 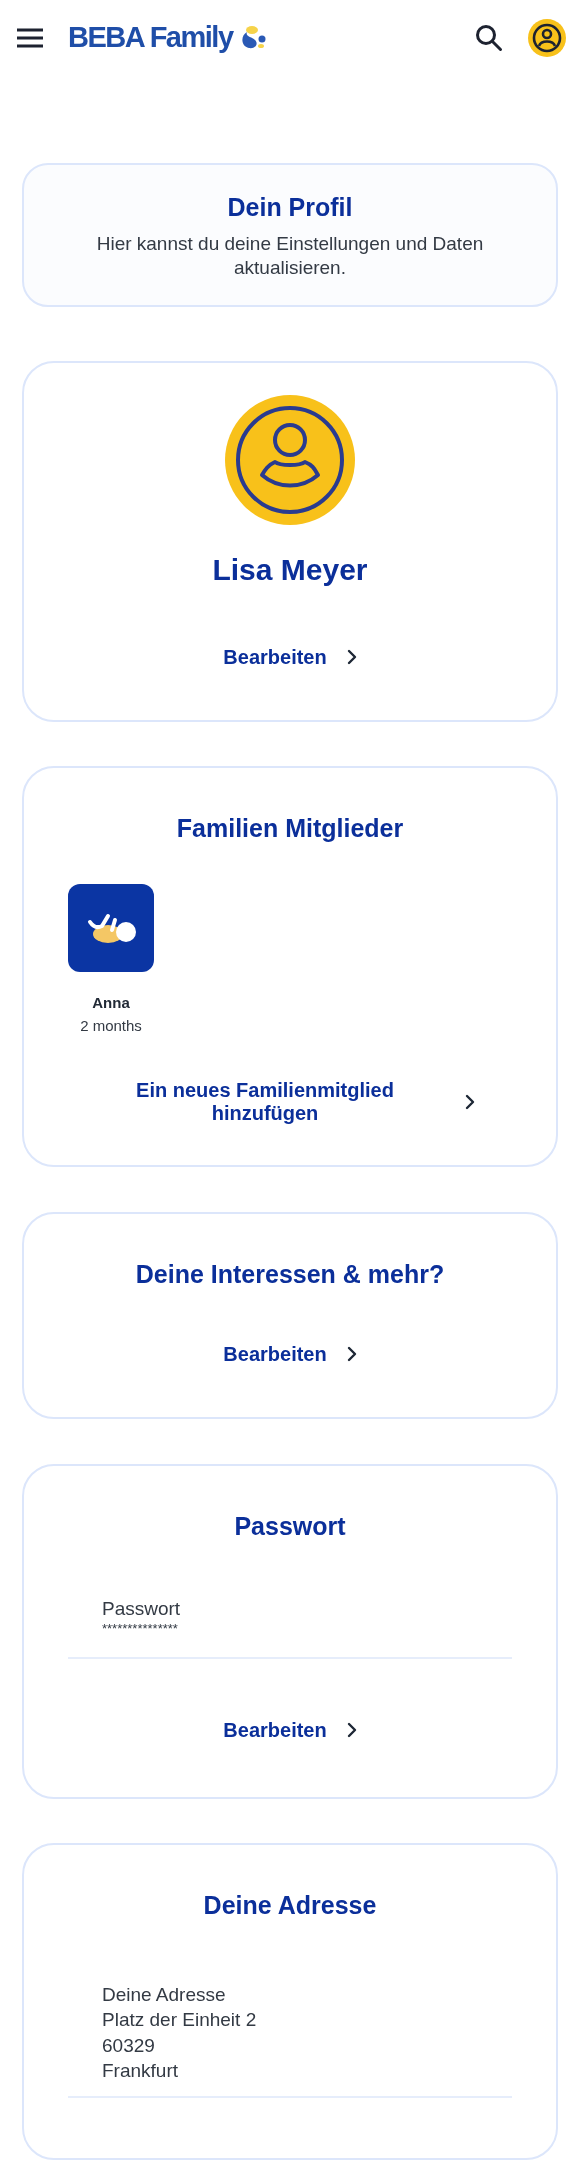 What do you see at coordinates (290, 1905) in the screenshot?
I see `card-title: Deine Adresse` at bounding box center [290, 1905].